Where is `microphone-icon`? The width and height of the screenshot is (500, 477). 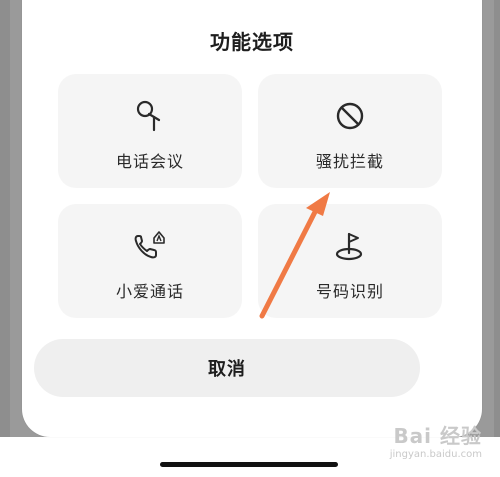 microphone-icon is located at coordinates (150, 116).